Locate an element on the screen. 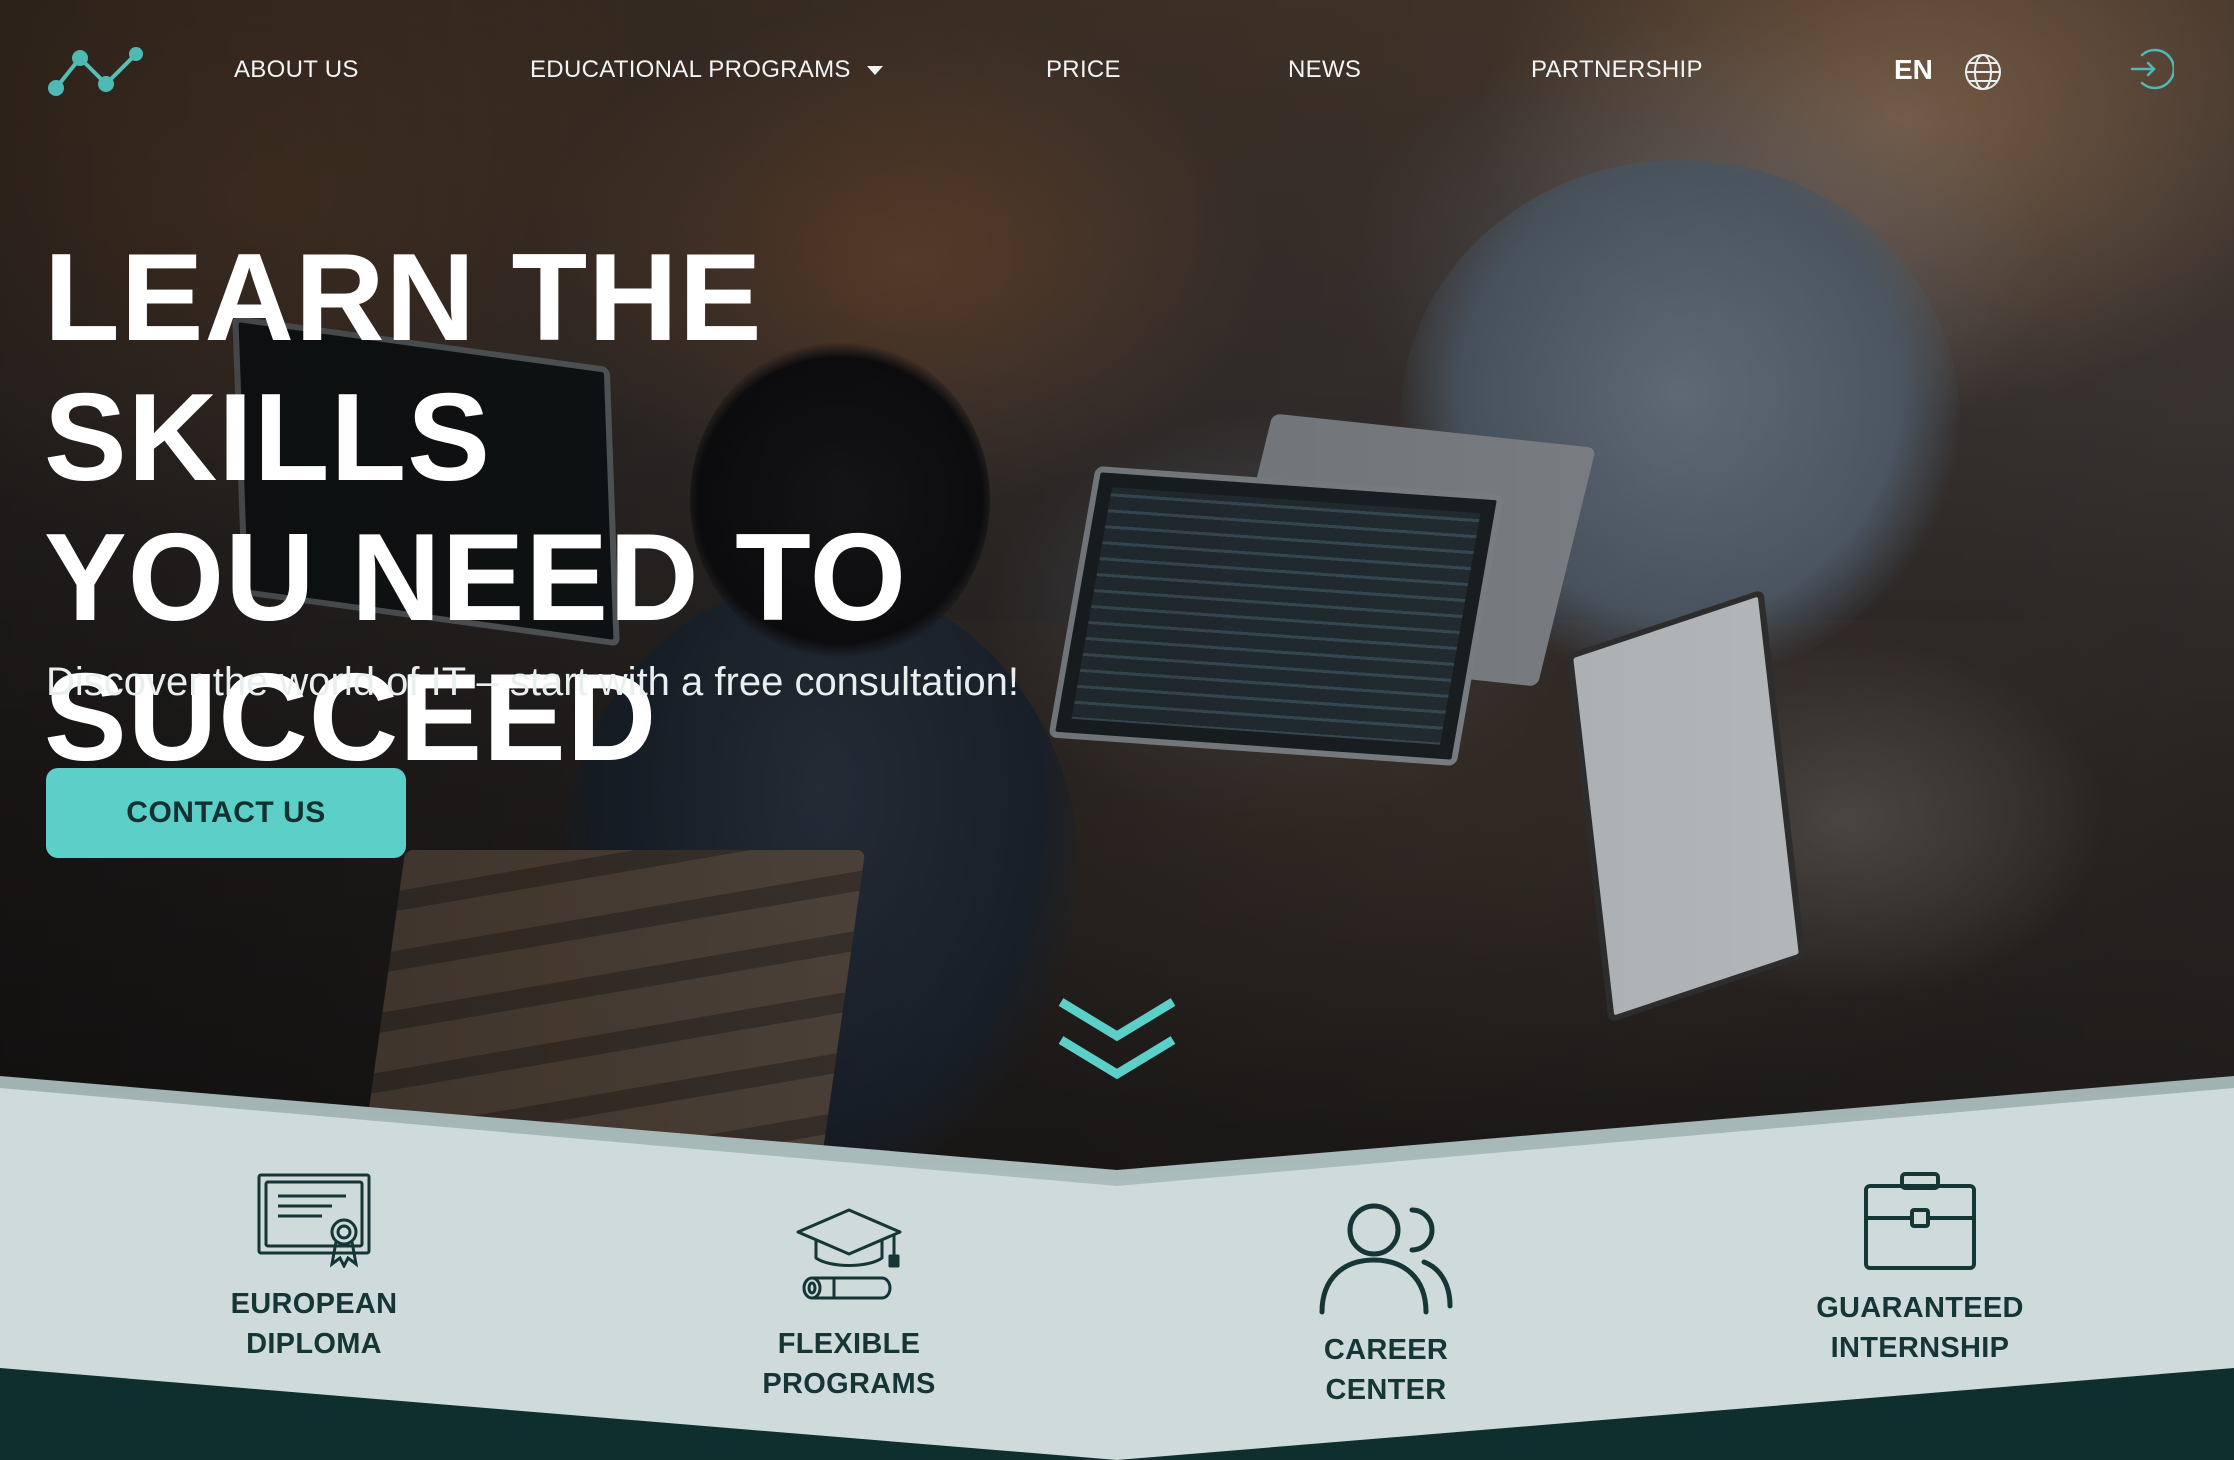 The height and width of the screenshot is (1460, 2234). nav-price: PRICE is located at coordinates (1083, 70).